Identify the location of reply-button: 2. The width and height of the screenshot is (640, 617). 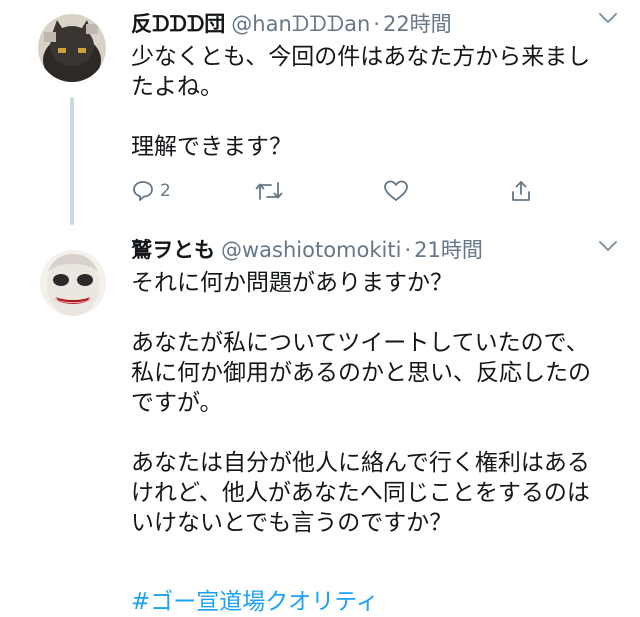
(151, 191).